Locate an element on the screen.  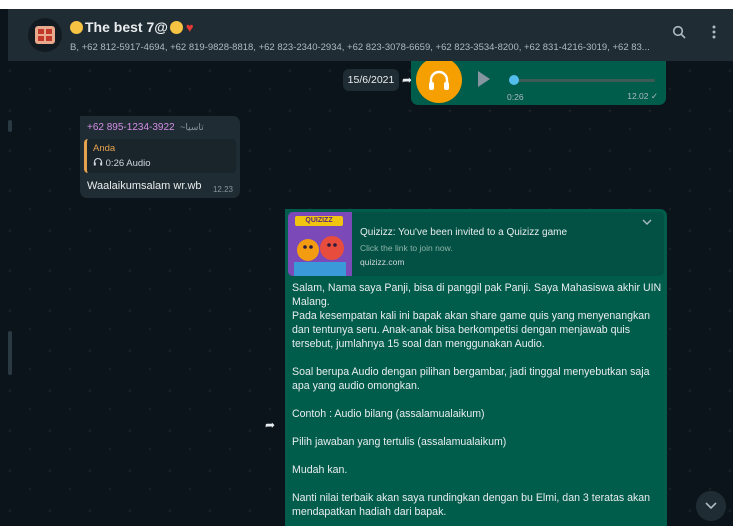
sender-alias: ~تاسيا is located at coordinates (192, 127).